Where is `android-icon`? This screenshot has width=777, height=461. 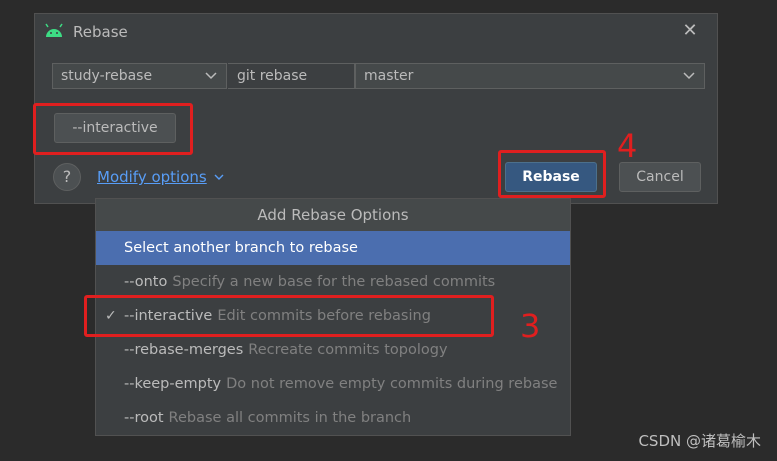 android-icon is located at coordinates (54, 30).